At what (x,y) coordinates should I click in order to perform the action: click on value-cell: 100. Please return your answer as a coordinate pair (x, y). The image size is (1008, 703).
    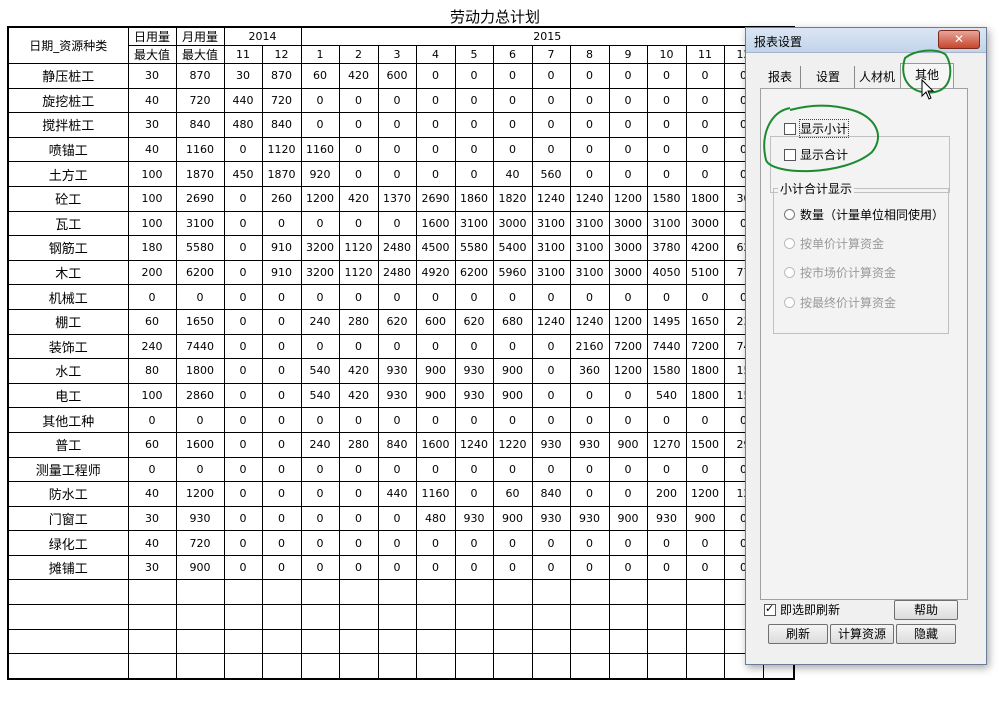
    Looking at the image, I should click on (152, 198).